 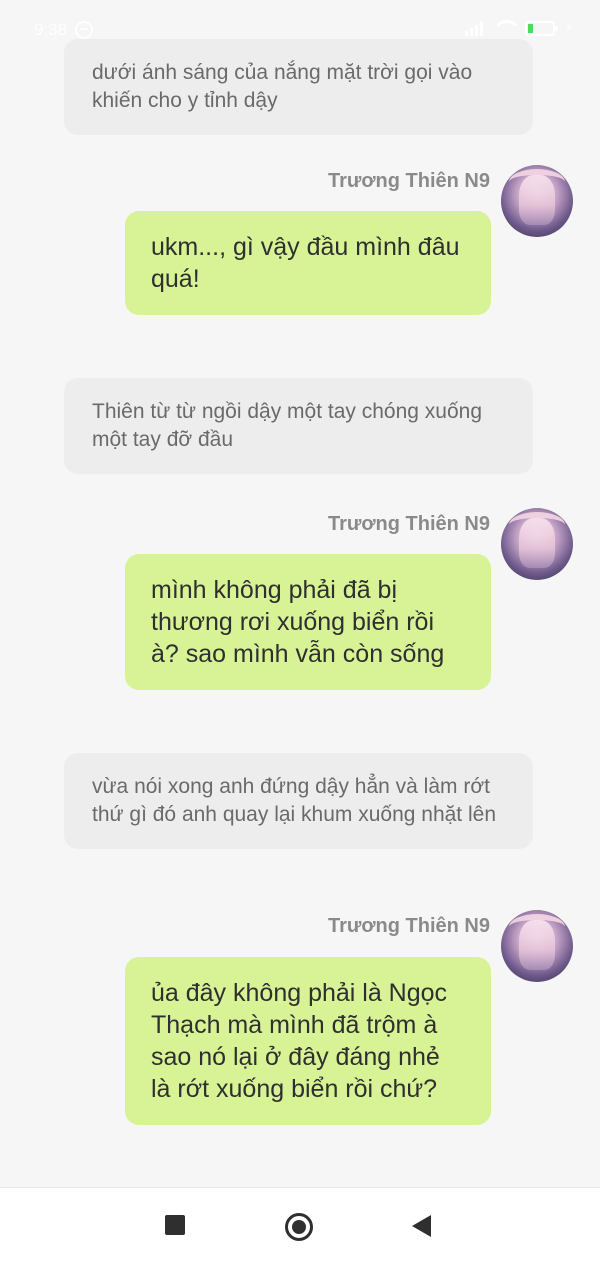 What do you see at coordinates (541, 28) in the screenshot?
I see `battery-icon` at bounding box center [541, 28].